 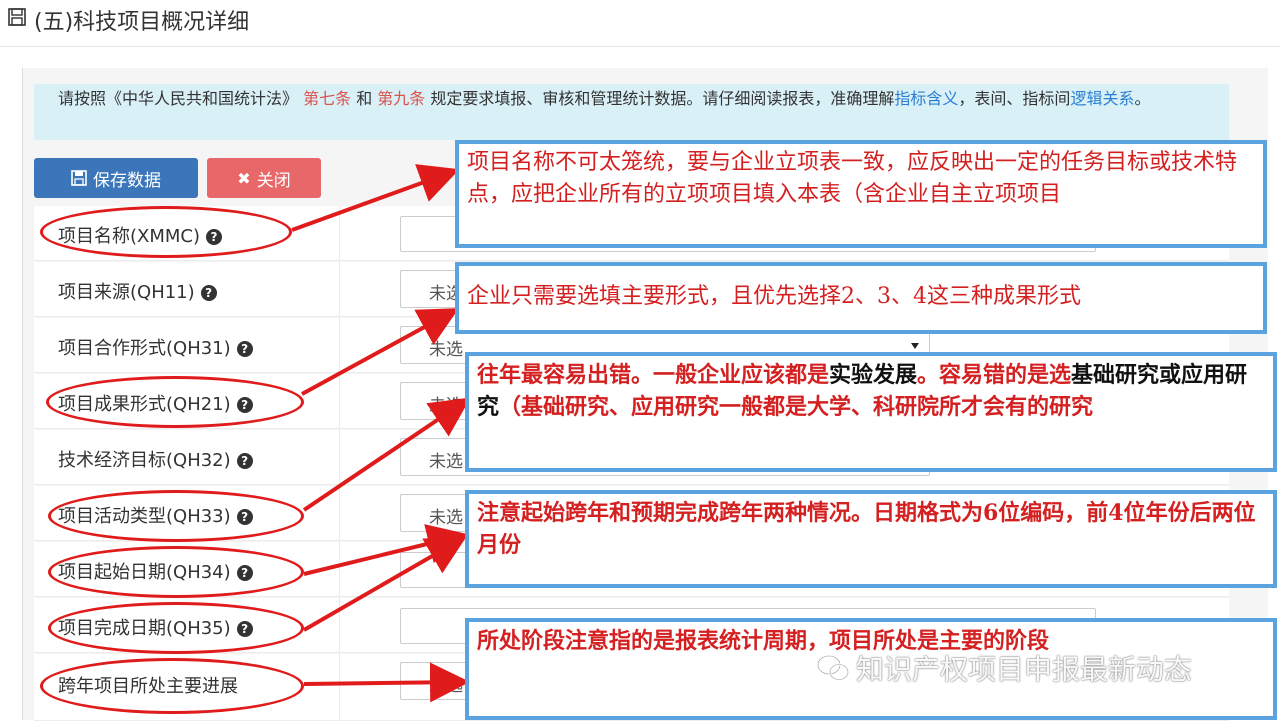 What do you see at coordinates (861, 298) in the screenshot?
I see `callout-result-form: 企业只需要选填主要形式，且优先选择2、3、4这三种成果形式` at bounding box center [861, 298].